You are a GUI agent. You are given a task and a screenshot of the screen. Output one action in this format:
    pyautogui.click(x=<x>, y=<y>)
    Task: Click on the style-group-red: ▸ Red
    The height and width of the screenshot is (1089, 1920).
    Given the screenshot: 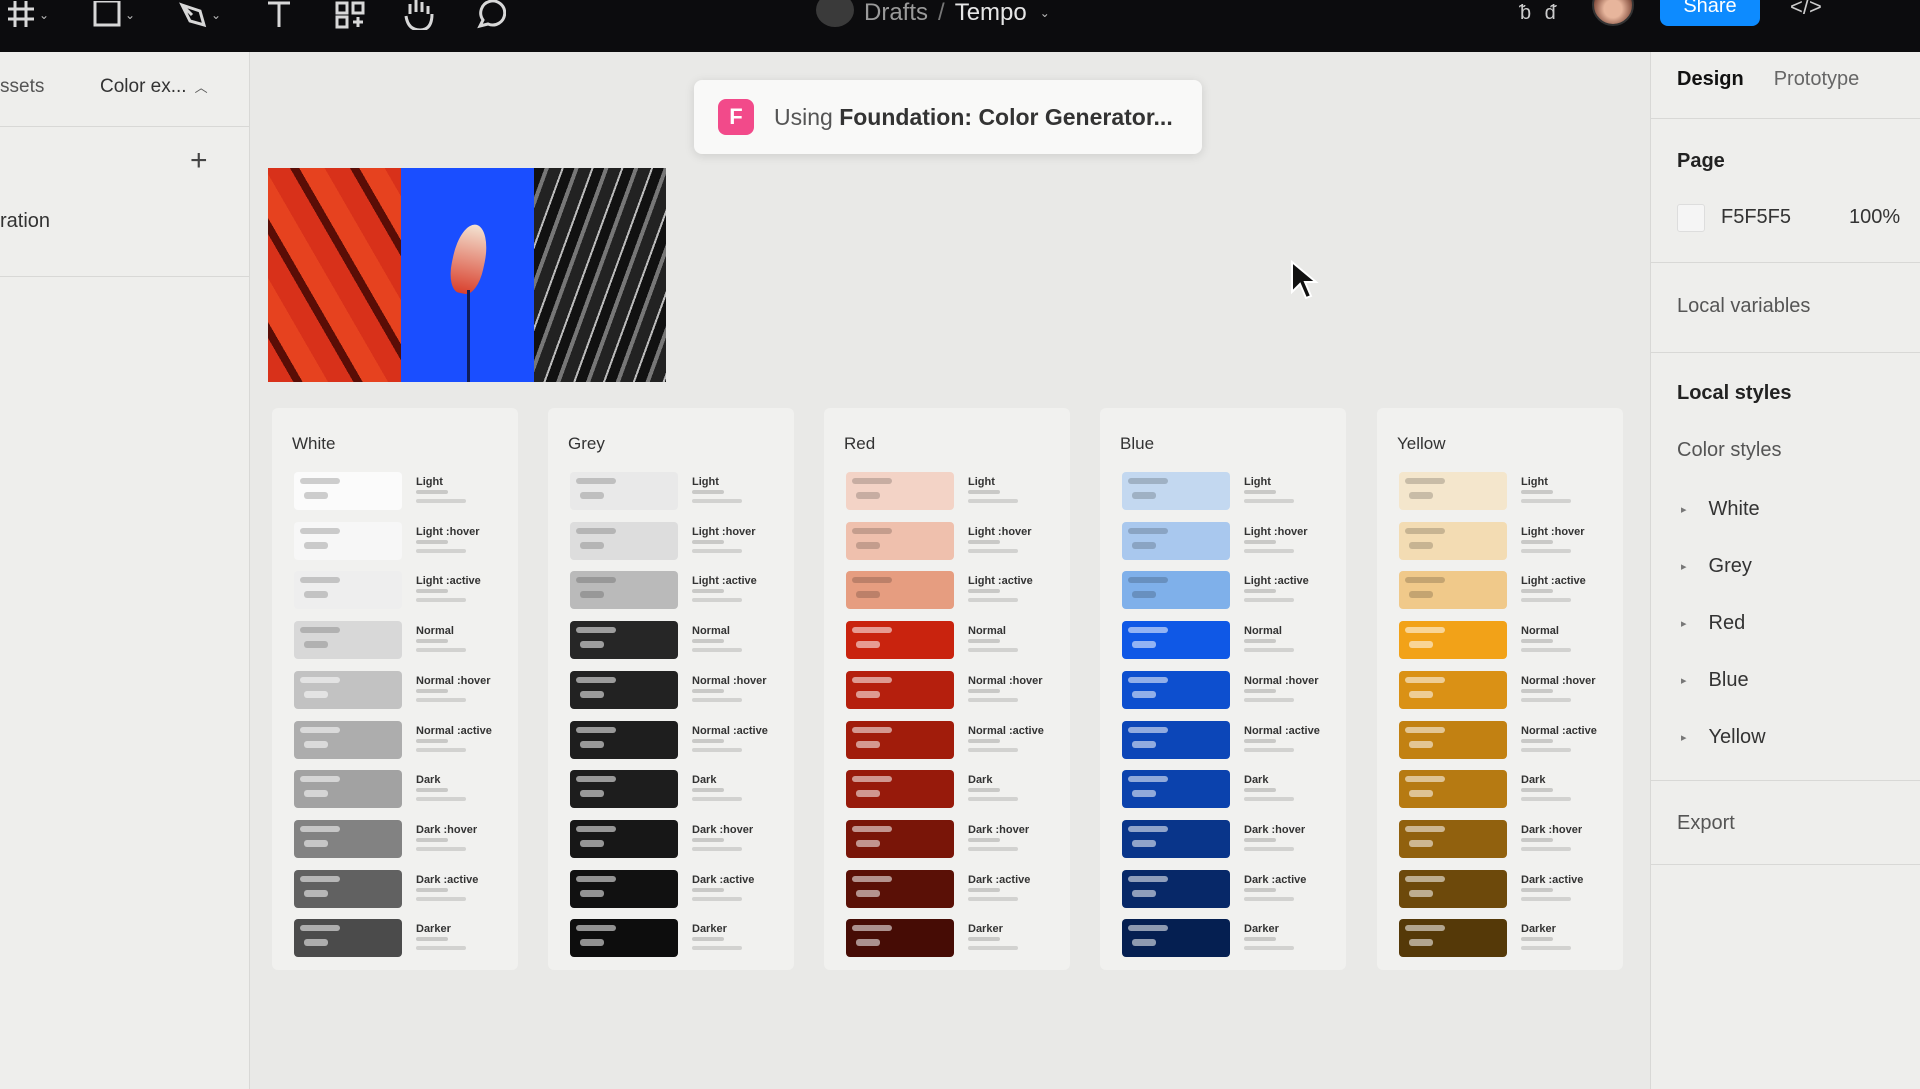 What is the action you would take?
    pyautogui.click(x=1713, y=623)
    